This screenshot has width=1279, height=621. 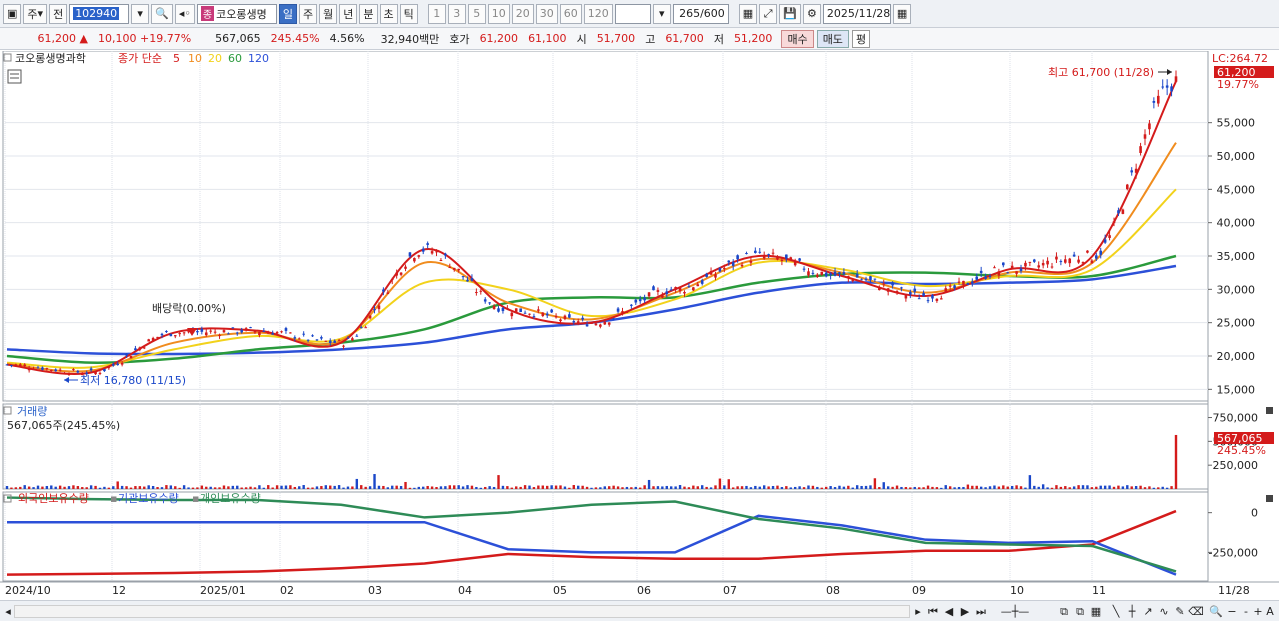 I want to click on zoom-out-icon: −, so click(x=1232, y=611).